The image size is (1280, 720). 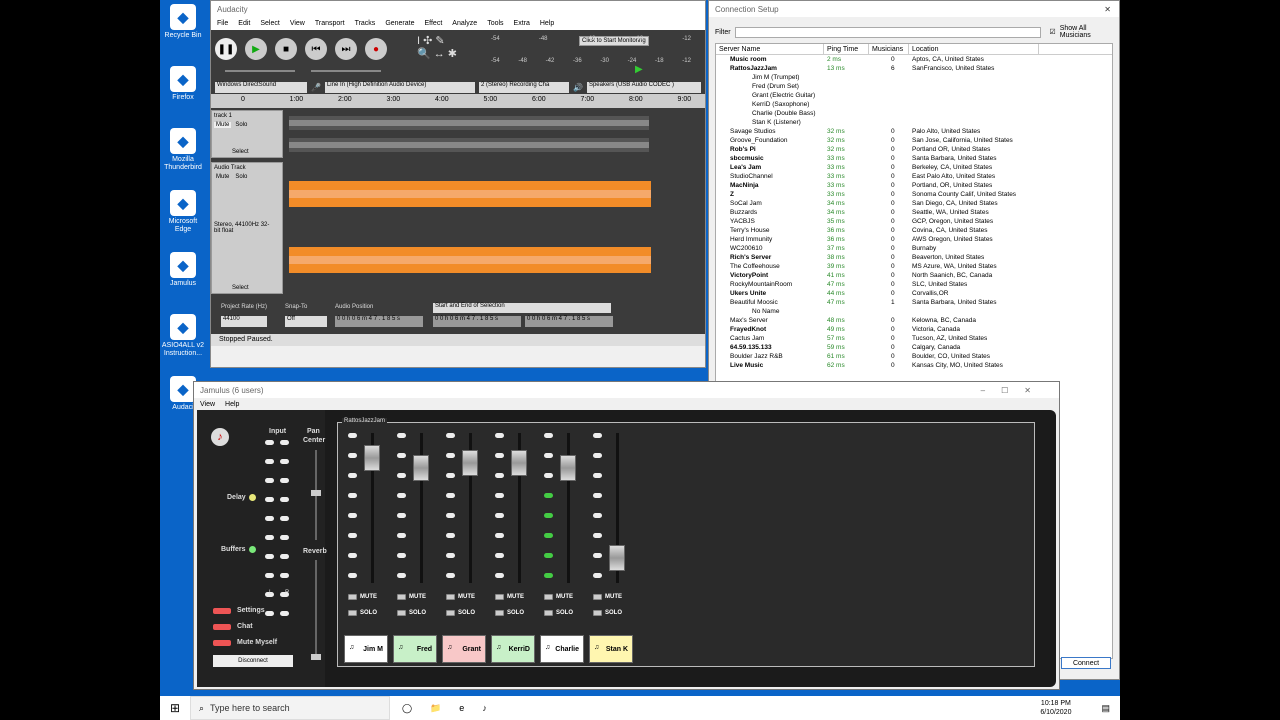 What do you see at coordinates (240, 152) in the screenshot?
I see `track-1-select-button: Select` at bounding box center [240, 152].